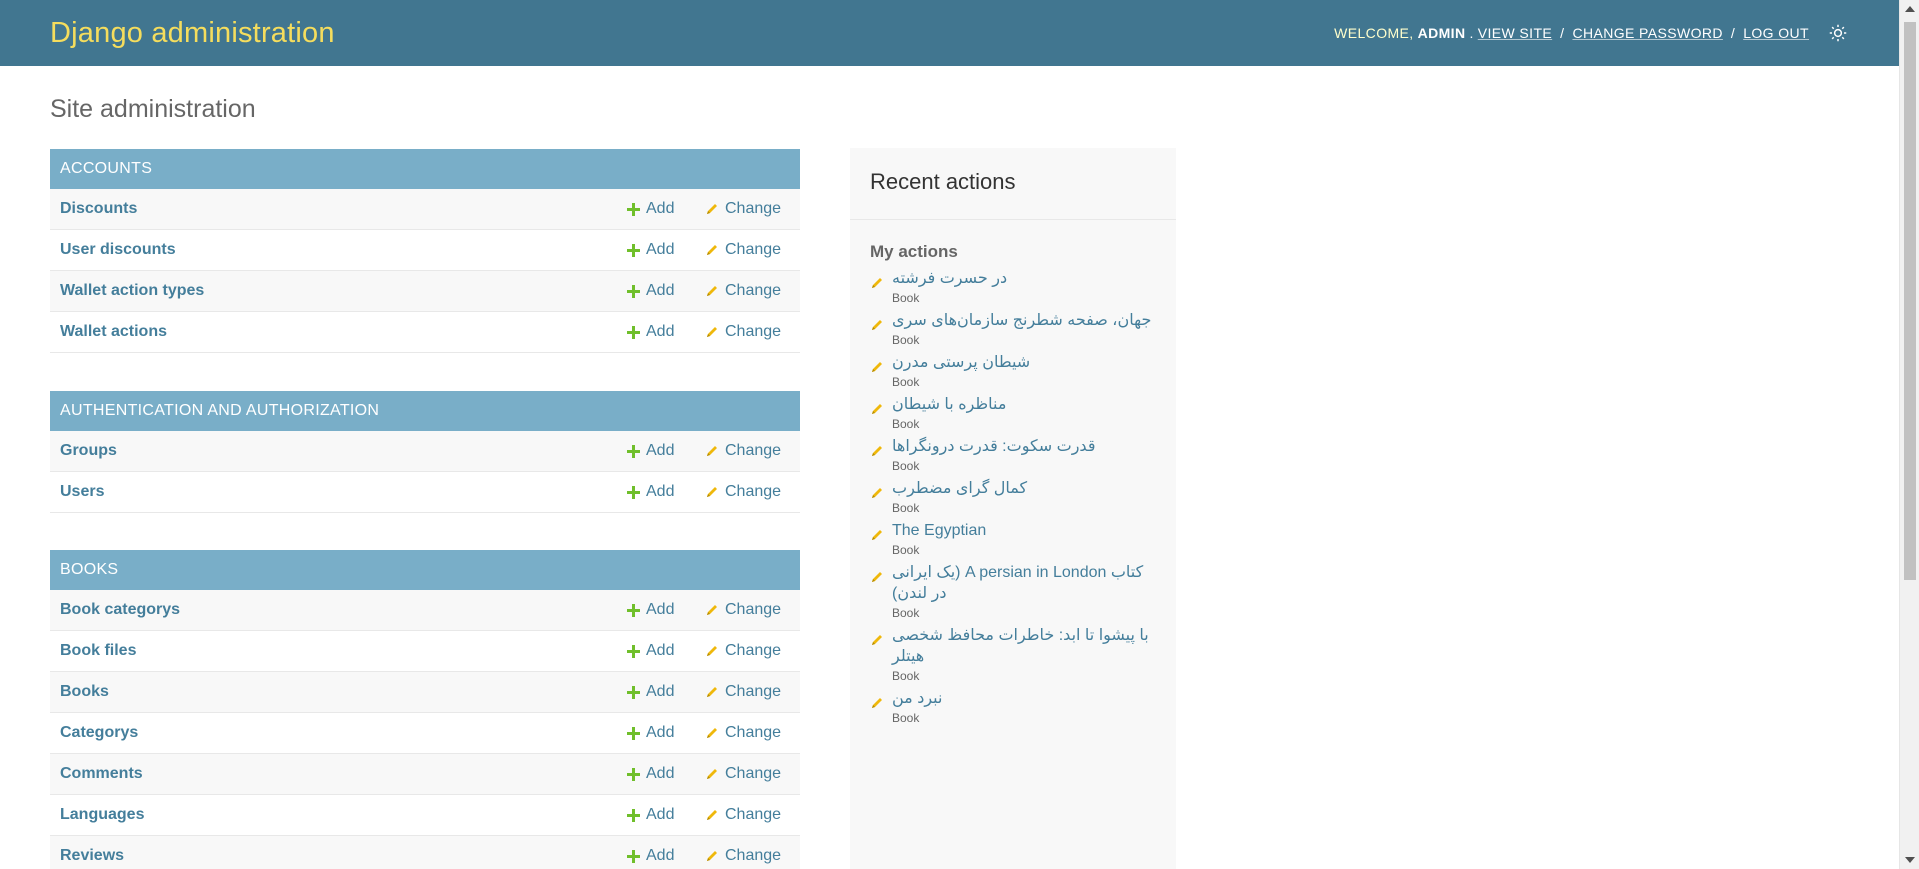 Image resolution: width=1919 pixels, height=869 pixels. What do you see at coordinates (1024, 530) in the screenshot?
I see `recent-action-link: The Egyptian` at bounding box center [1024, 530].